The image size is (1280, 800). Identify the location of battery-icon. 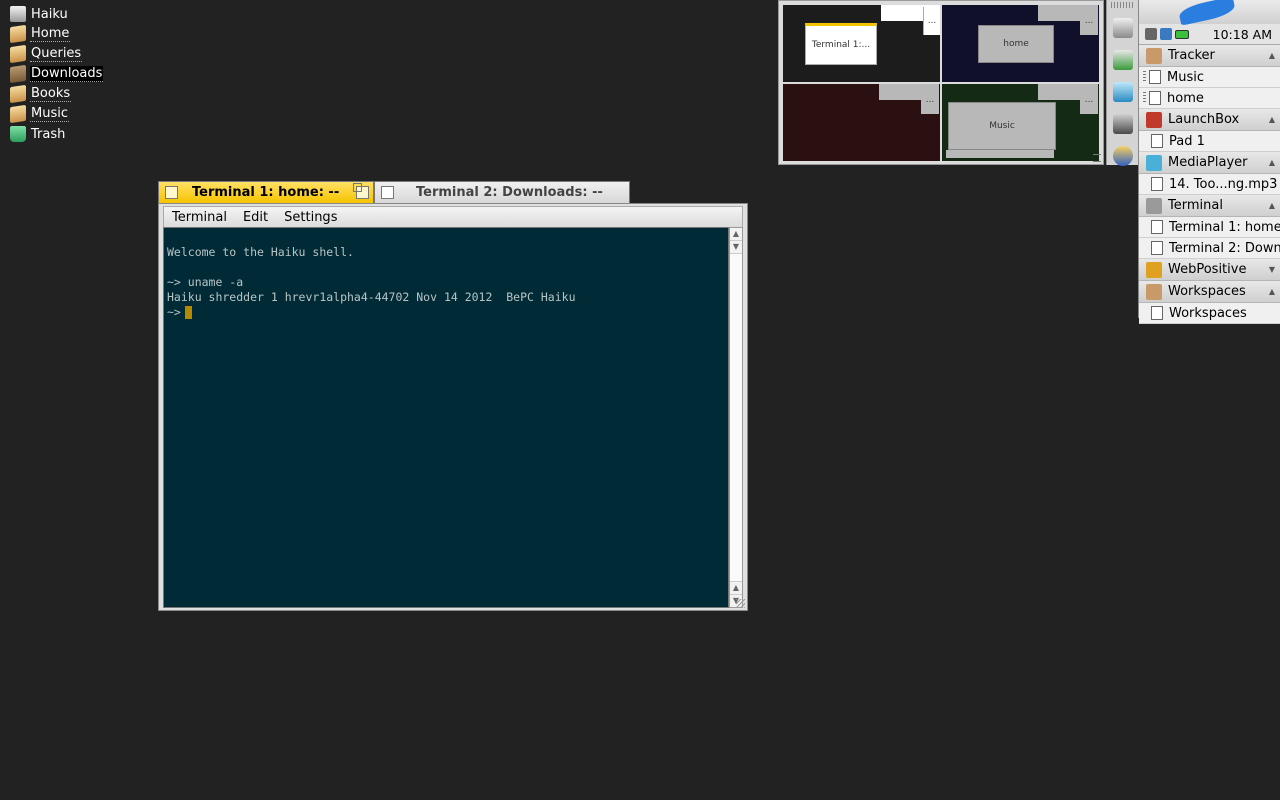
(1182, 34).